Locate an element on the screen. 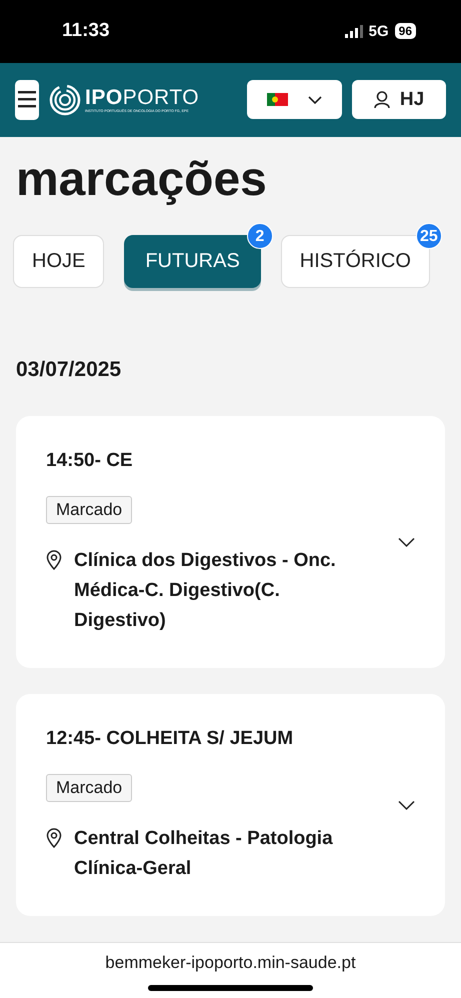 The height and width of the screenshot is (998, 461). user-button: HJ is located at coordinates (399, 100).